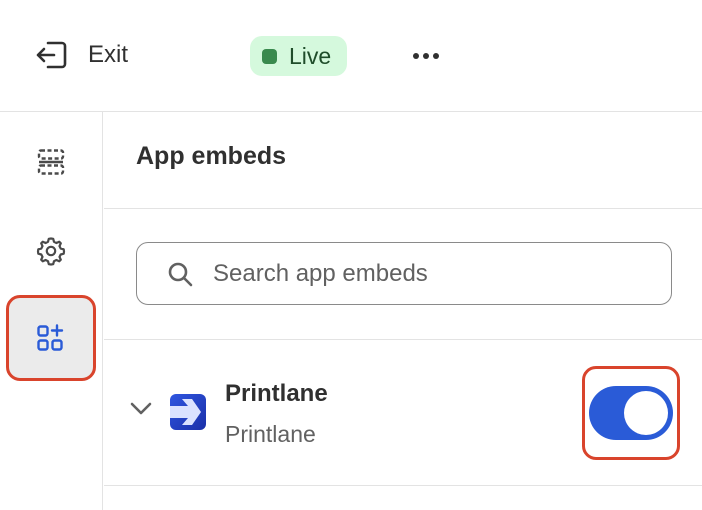 The height and width of the screenshot is (510, 702). What do you see at coordinates (108, 54) in the screenshot?
I see `exit-label: Exit` at bounding box center [108, 54].